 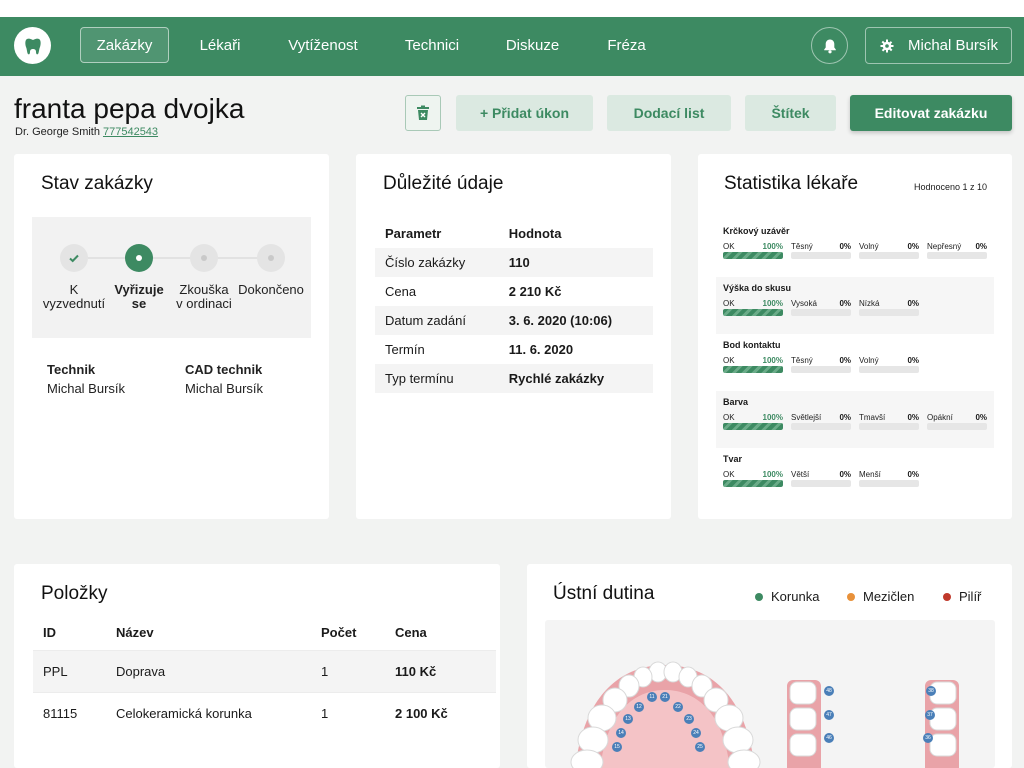 I want to click on param-name: Datum zadání, so click(x=437, y=320).